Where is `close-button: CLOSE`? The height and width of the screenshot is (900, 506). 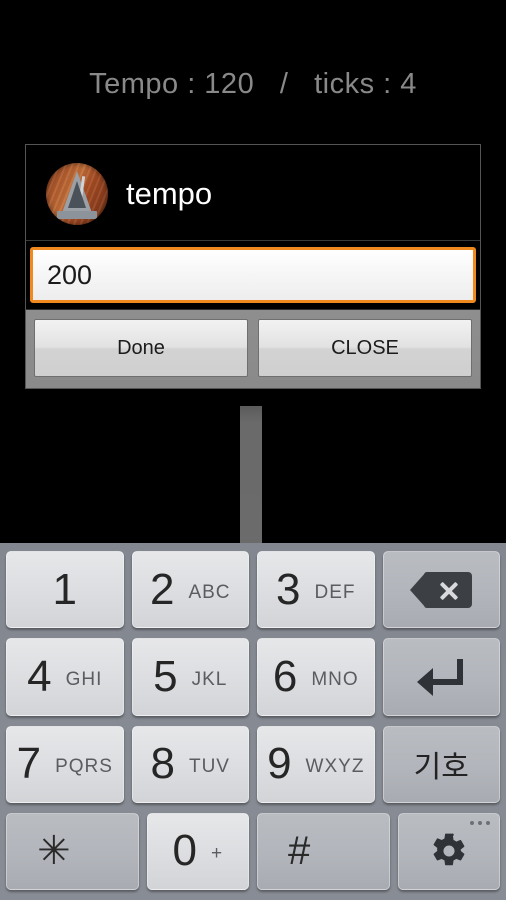 close-button: CLOSE is located at coordinates (365, 348).